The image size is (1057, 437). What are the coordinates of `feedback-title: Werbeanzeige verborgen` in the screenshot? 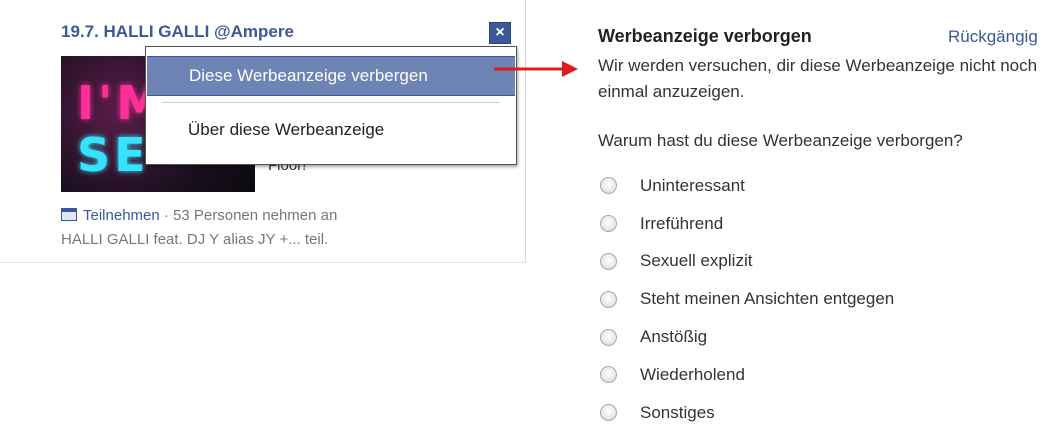 It's located at (705, 36).